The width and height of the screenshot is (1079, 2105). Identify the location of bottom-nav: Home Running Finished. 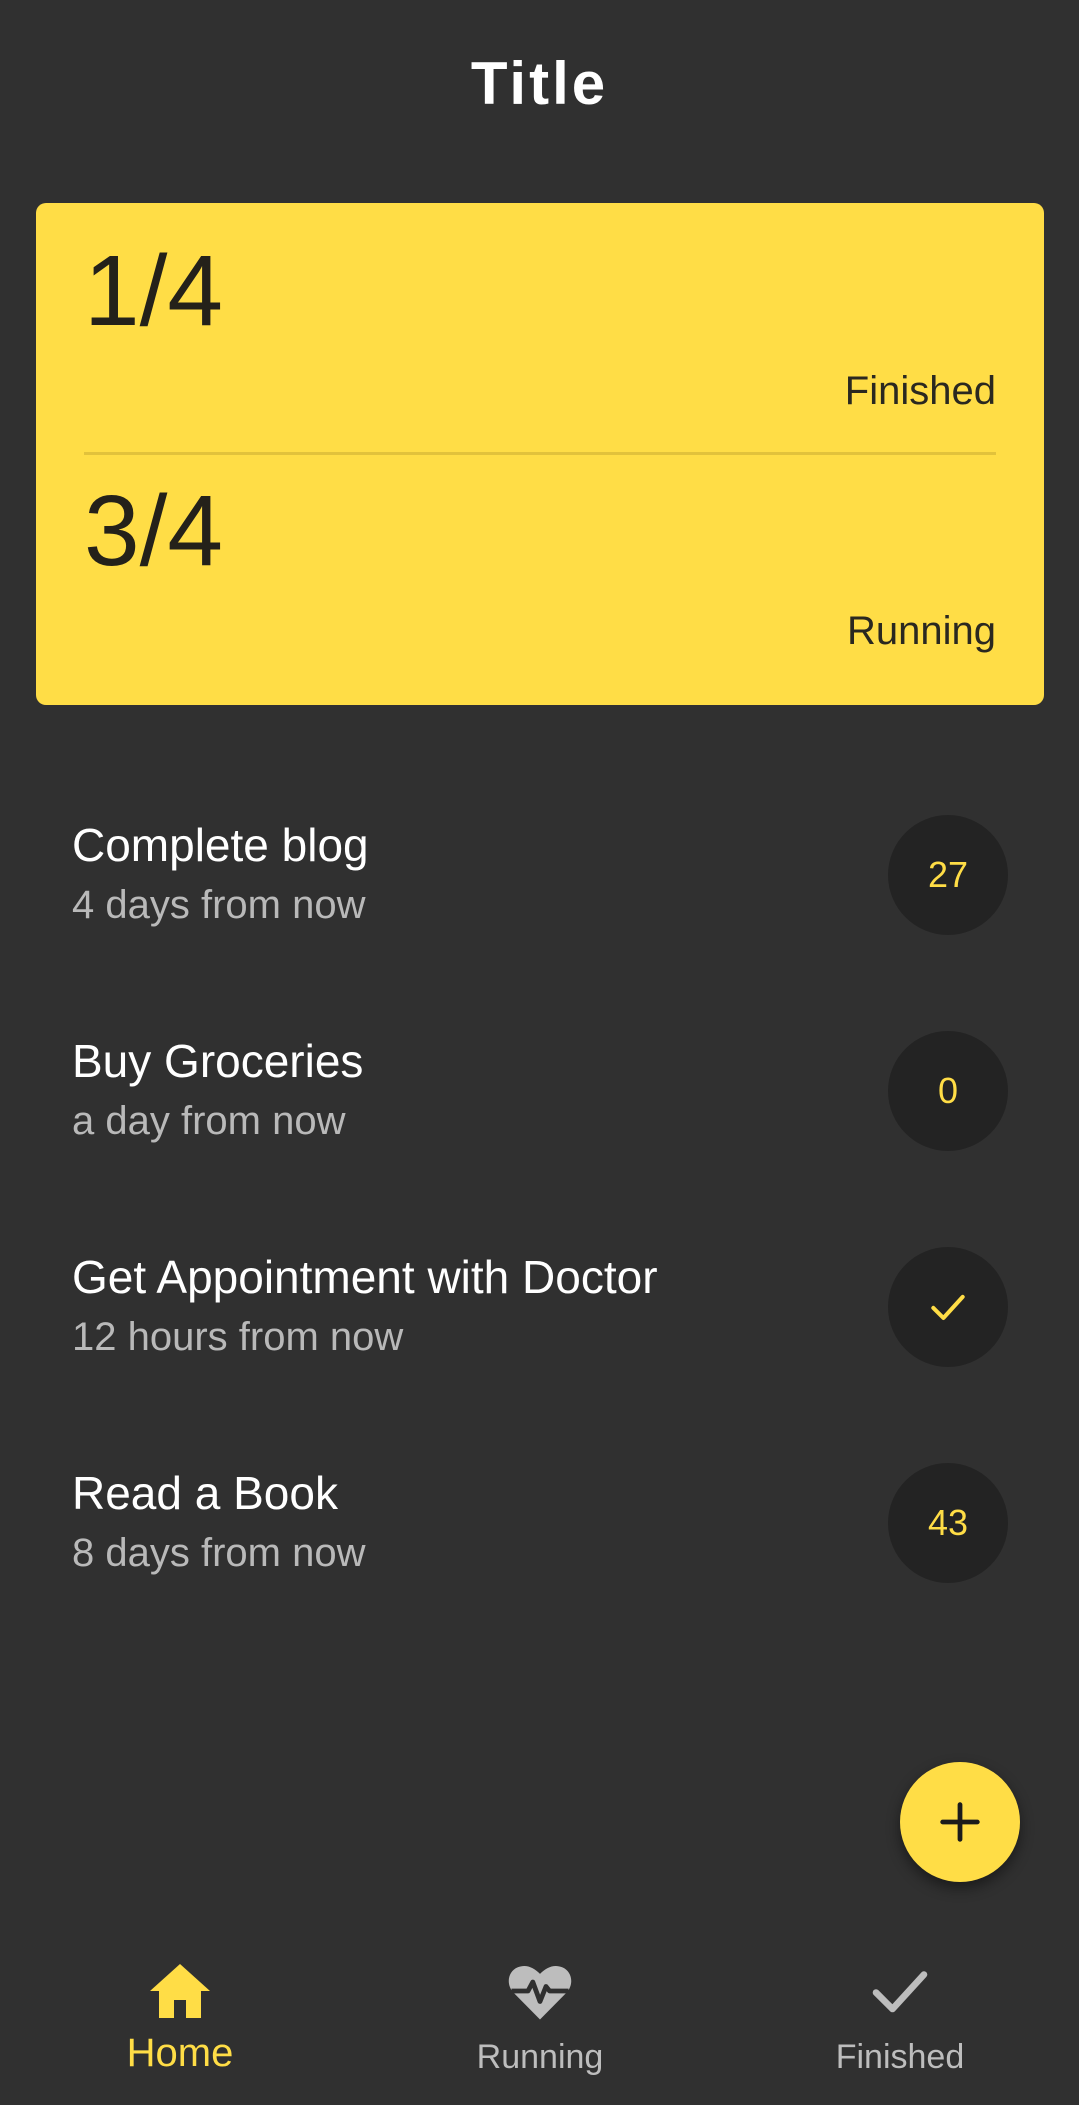
(539, 2020).